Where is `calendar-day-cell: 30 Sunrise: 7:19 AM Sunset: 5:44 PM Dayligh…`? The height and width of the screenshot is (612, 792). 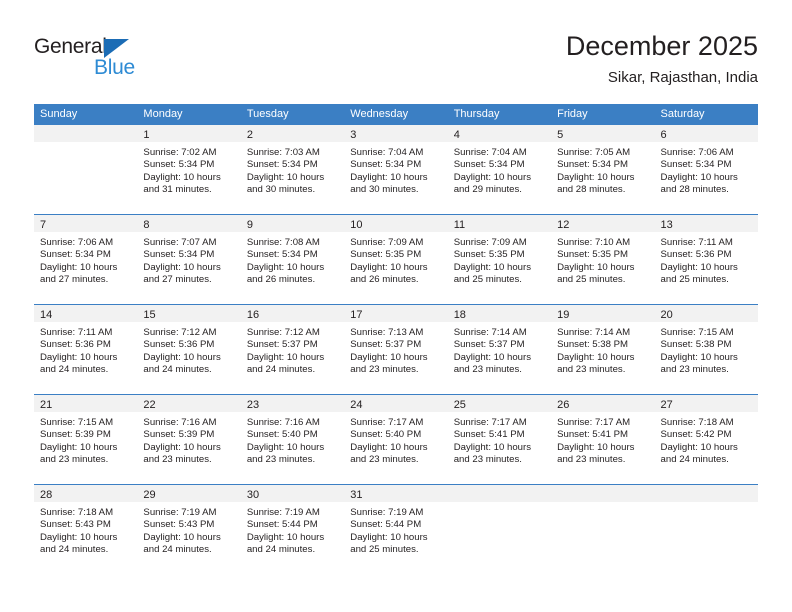 calendar-day-cell: 30 Sunrise: 7:19 AM Sunset: 5:44 PM Dayligh… is located at coordinates (292, 529).